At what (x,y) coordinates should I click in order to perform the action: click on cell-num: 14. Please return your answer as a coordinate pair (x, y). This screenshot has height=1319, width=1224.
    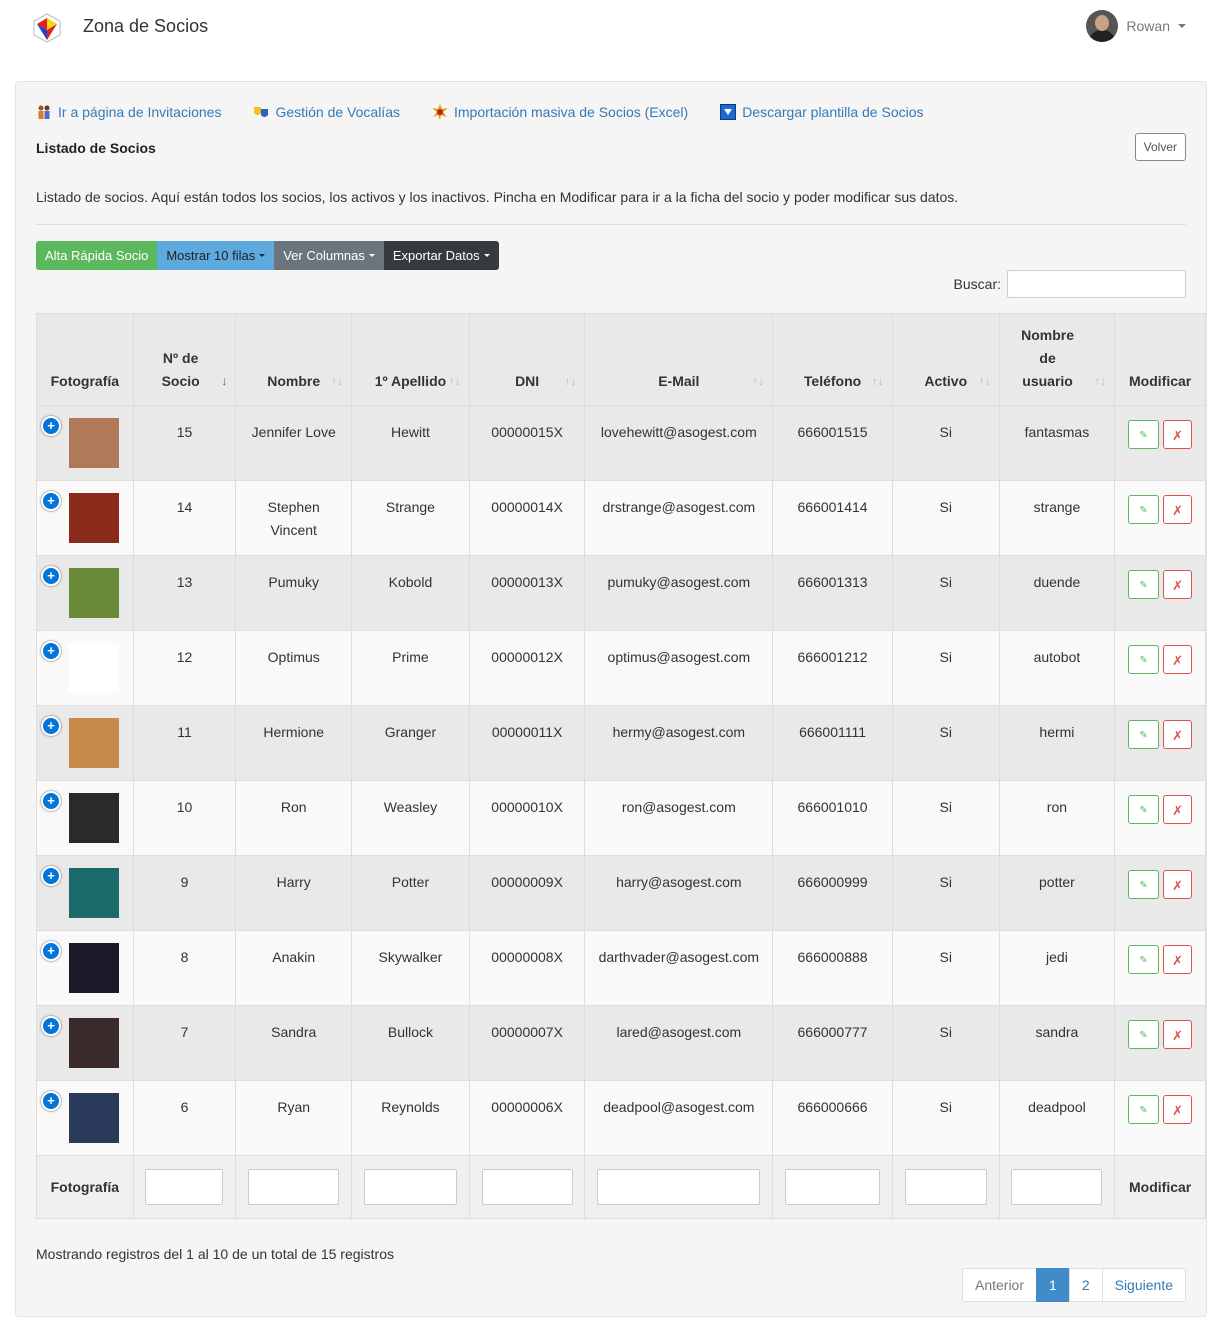
    Looking at the image, I should click on (184, 518).